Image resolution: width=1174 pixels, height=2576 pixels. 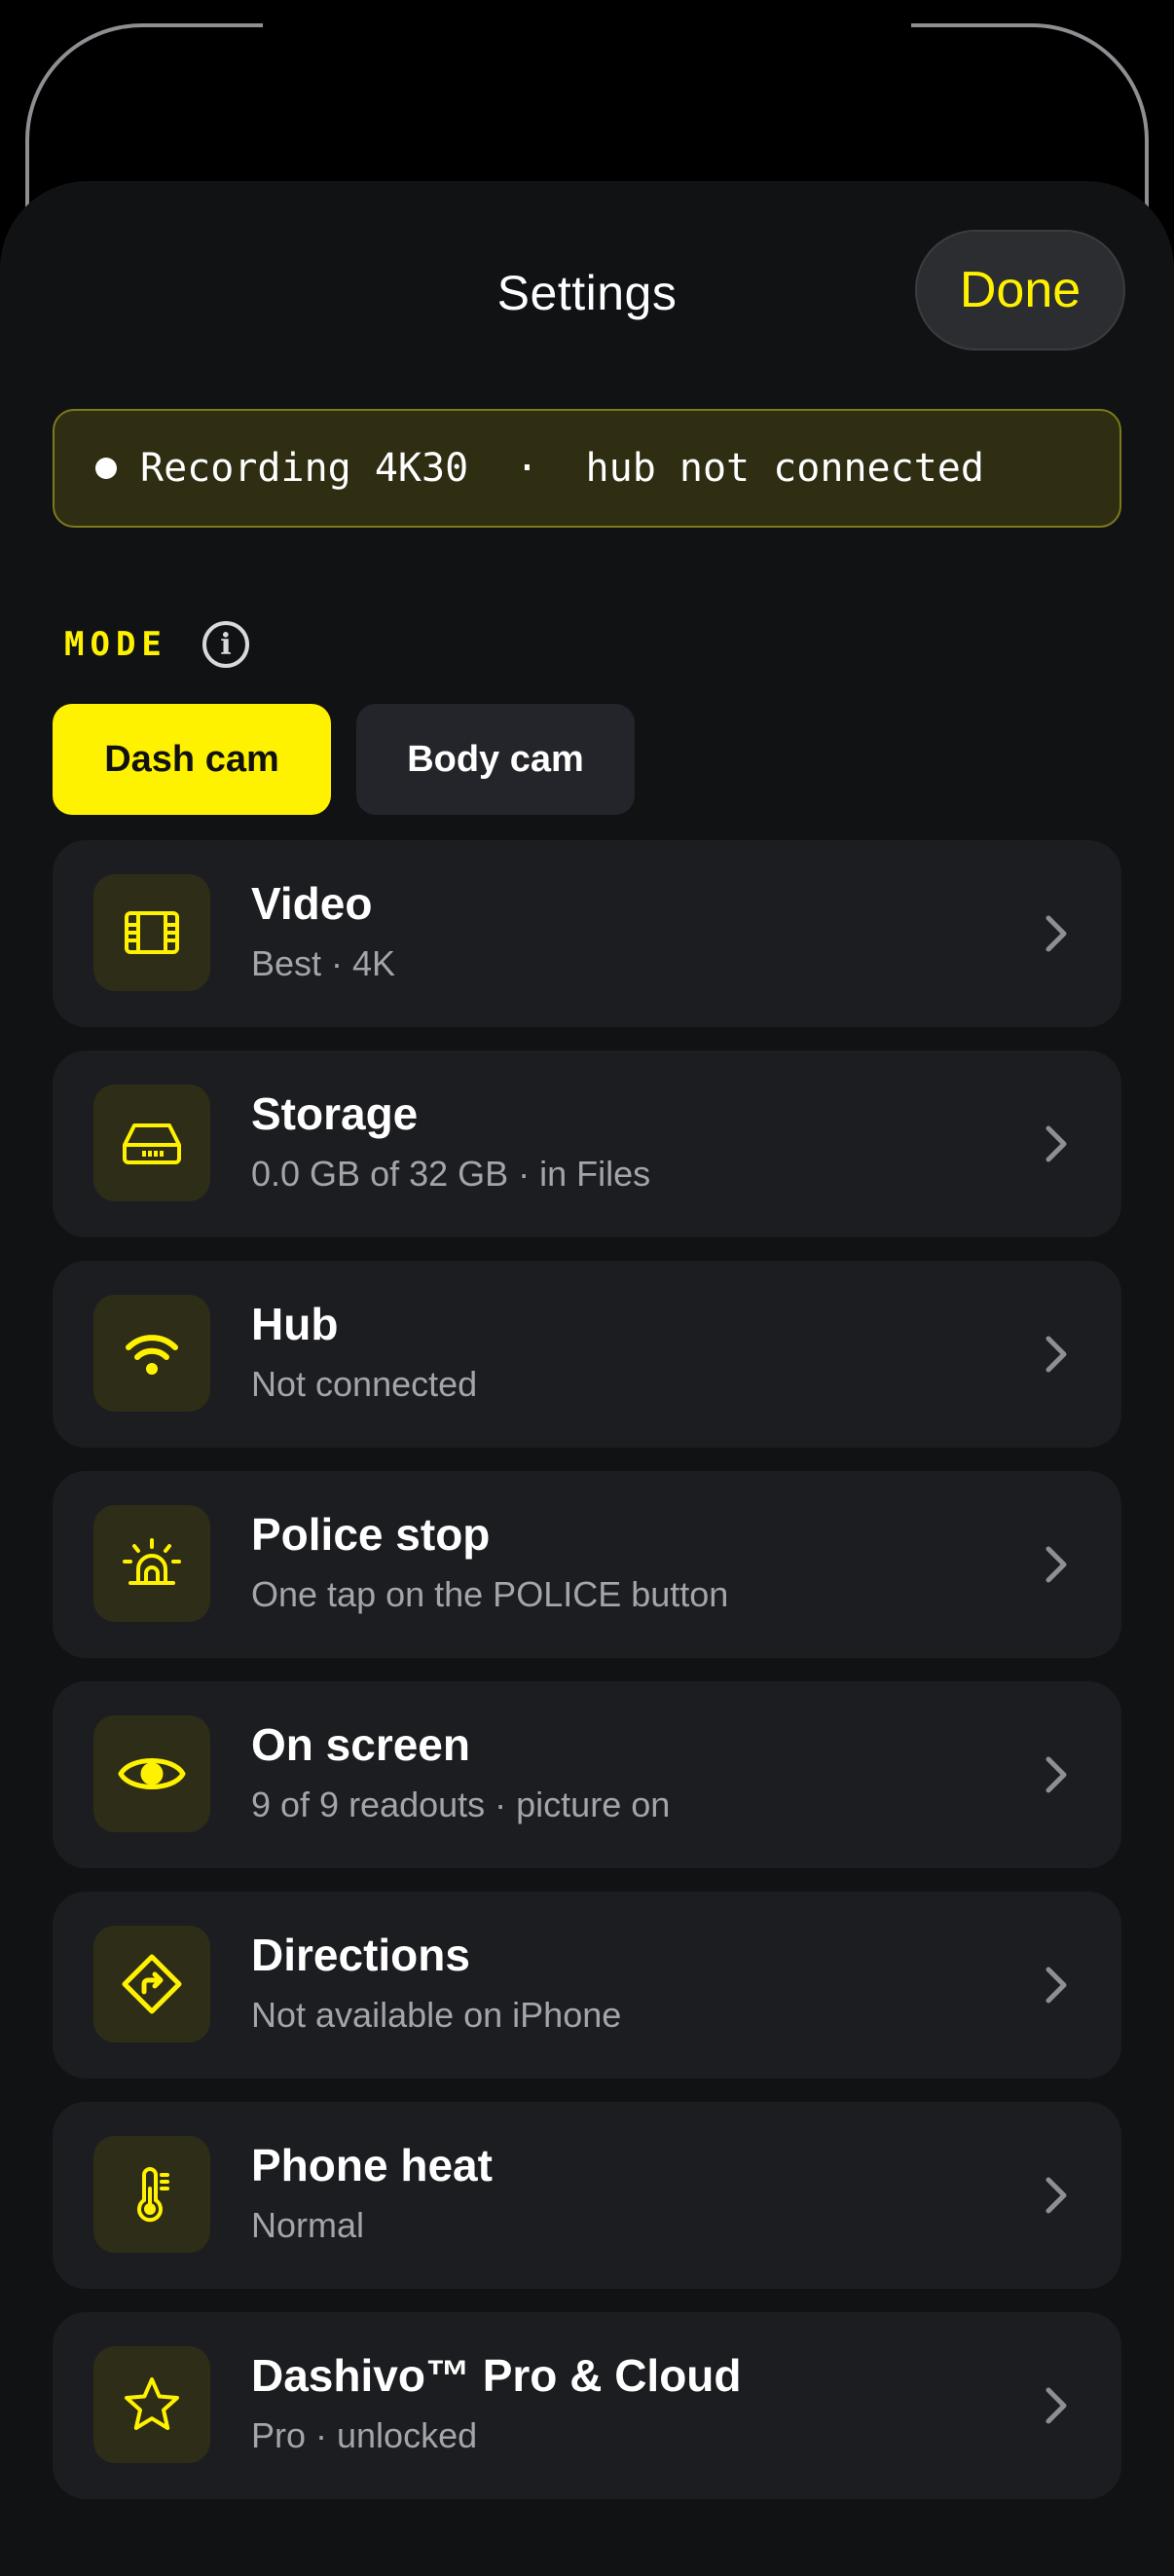 I want to click on film-icon, so click(x=151, y=932).